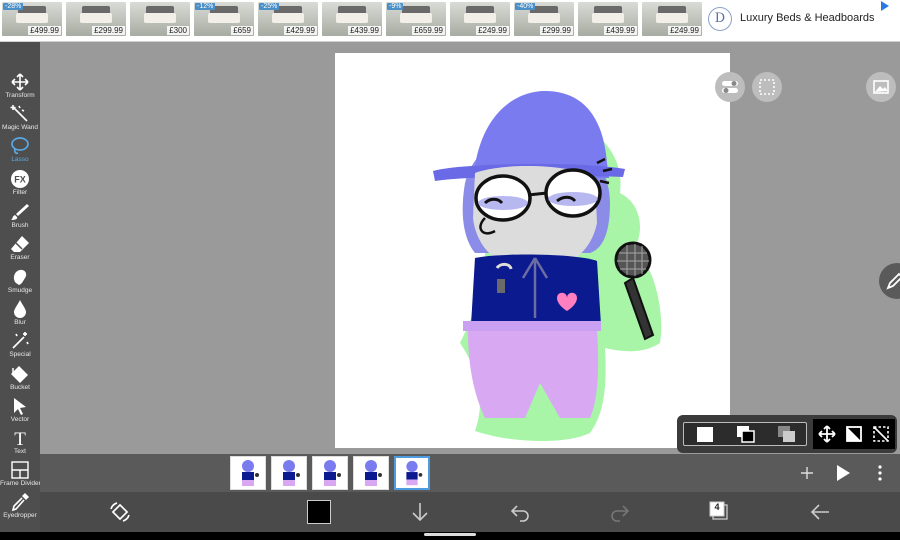  I want to click on price-label: £499.99, so click(44, 30).